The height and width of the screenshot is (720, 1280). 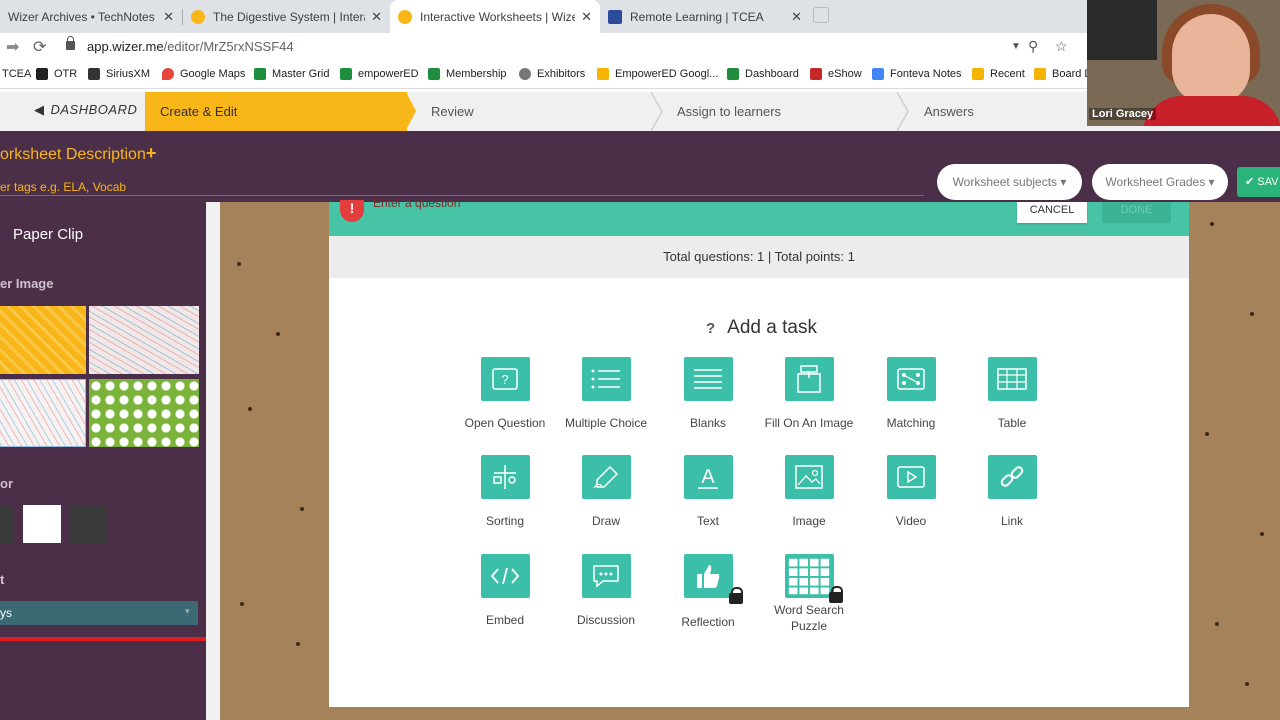 What do you see at coordinates (1052, 212) in the screenshot?
I see `cancel-button: CANCEL` at bounding box center [1052, 212].